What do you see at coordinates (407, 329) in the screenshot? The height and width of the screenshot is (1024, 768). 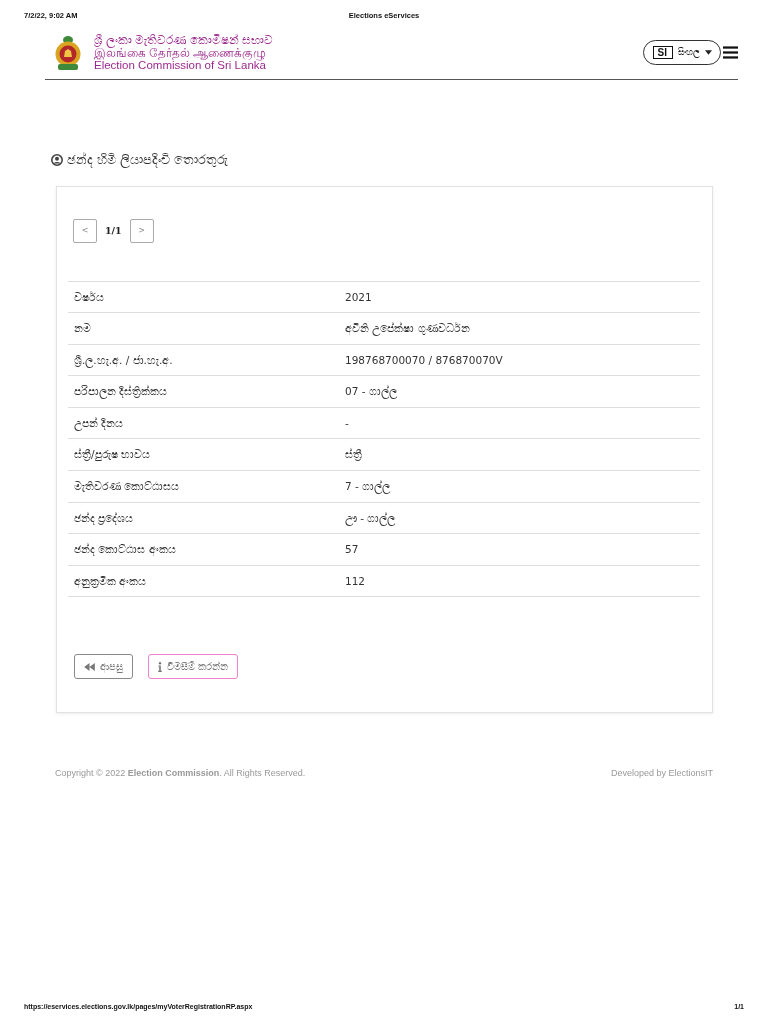 I see `field-value: අවිනි උපේක්ෂා ගුණවර්ධන` at bounding box center [407, 329].